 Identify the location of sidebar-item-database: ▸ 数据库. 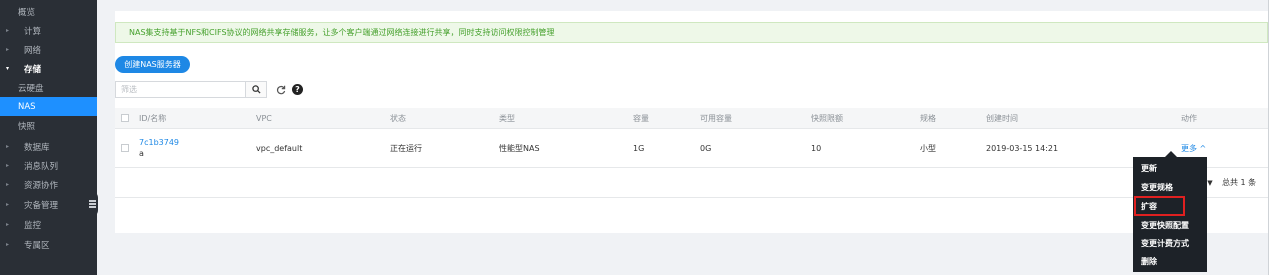
(48, 146).